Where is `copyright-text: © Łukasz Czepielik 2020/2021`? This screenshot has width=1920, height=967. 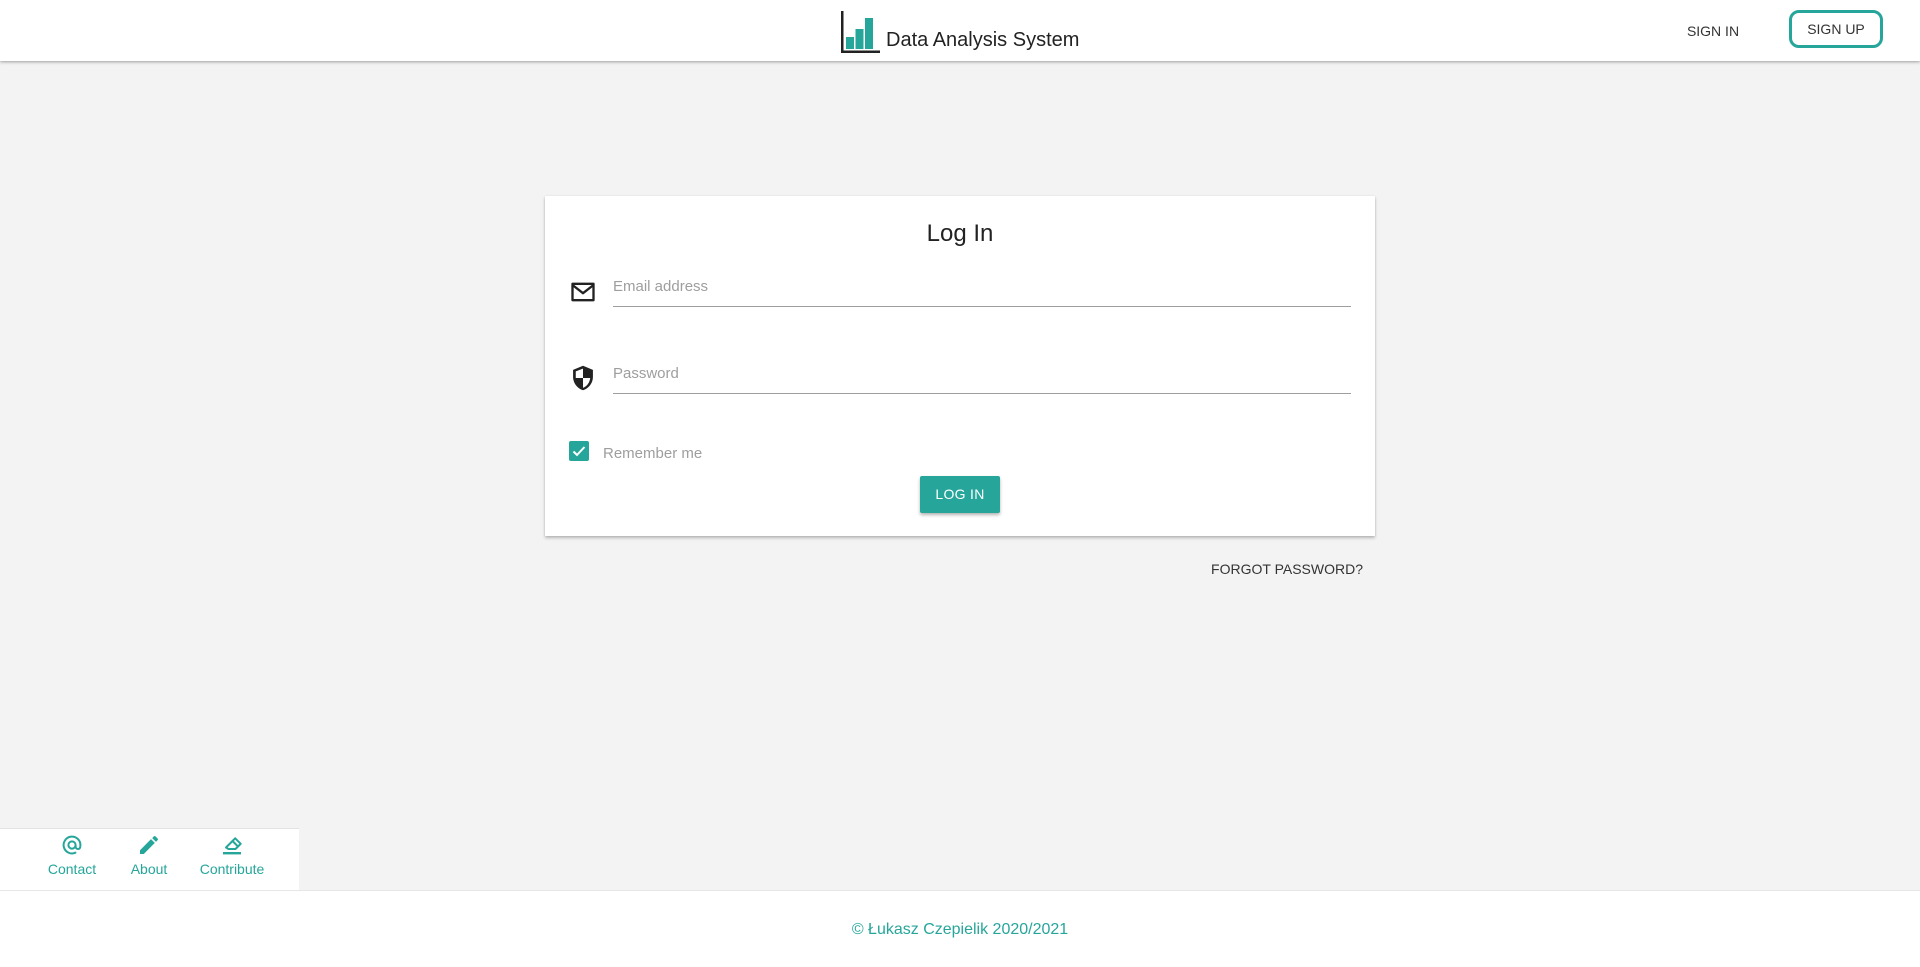 copyright-text: © Łukasz Czepielik 2020/2021 is located at coordinates (960, 929).